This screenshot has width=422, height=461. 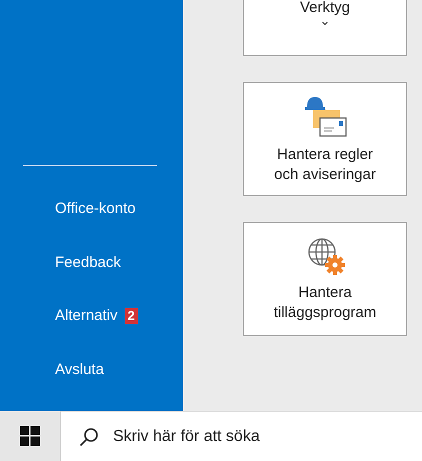 I want to click on menu-item: Feedback, so click(x=88, y=262).